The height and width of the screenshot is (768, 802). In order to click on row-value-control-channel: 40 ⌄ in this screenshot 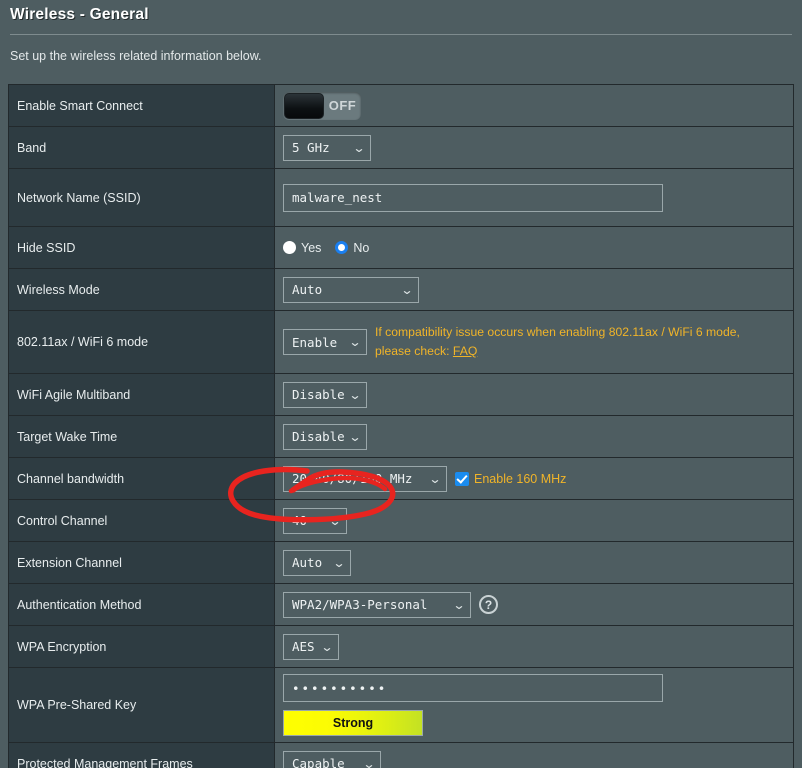, I will do `click(534, 520)`.